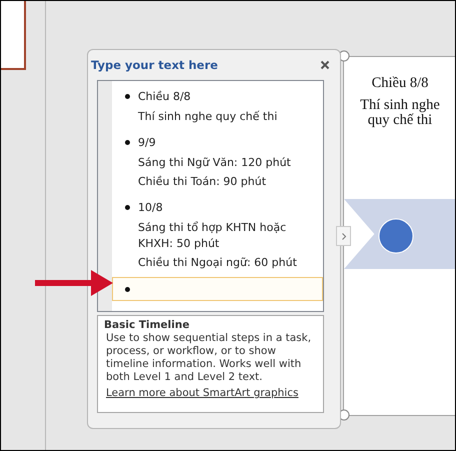 The height and width of the screenshot is (451, 456). What do you see at coordinates (208, 358) in the screenshot?
I see `layout-description: Use to show sequential steps in a task, process, or workflow, or to show timeline information. Works well with both Level 1 and Level 2 text.` at bounding box center [208, 358].